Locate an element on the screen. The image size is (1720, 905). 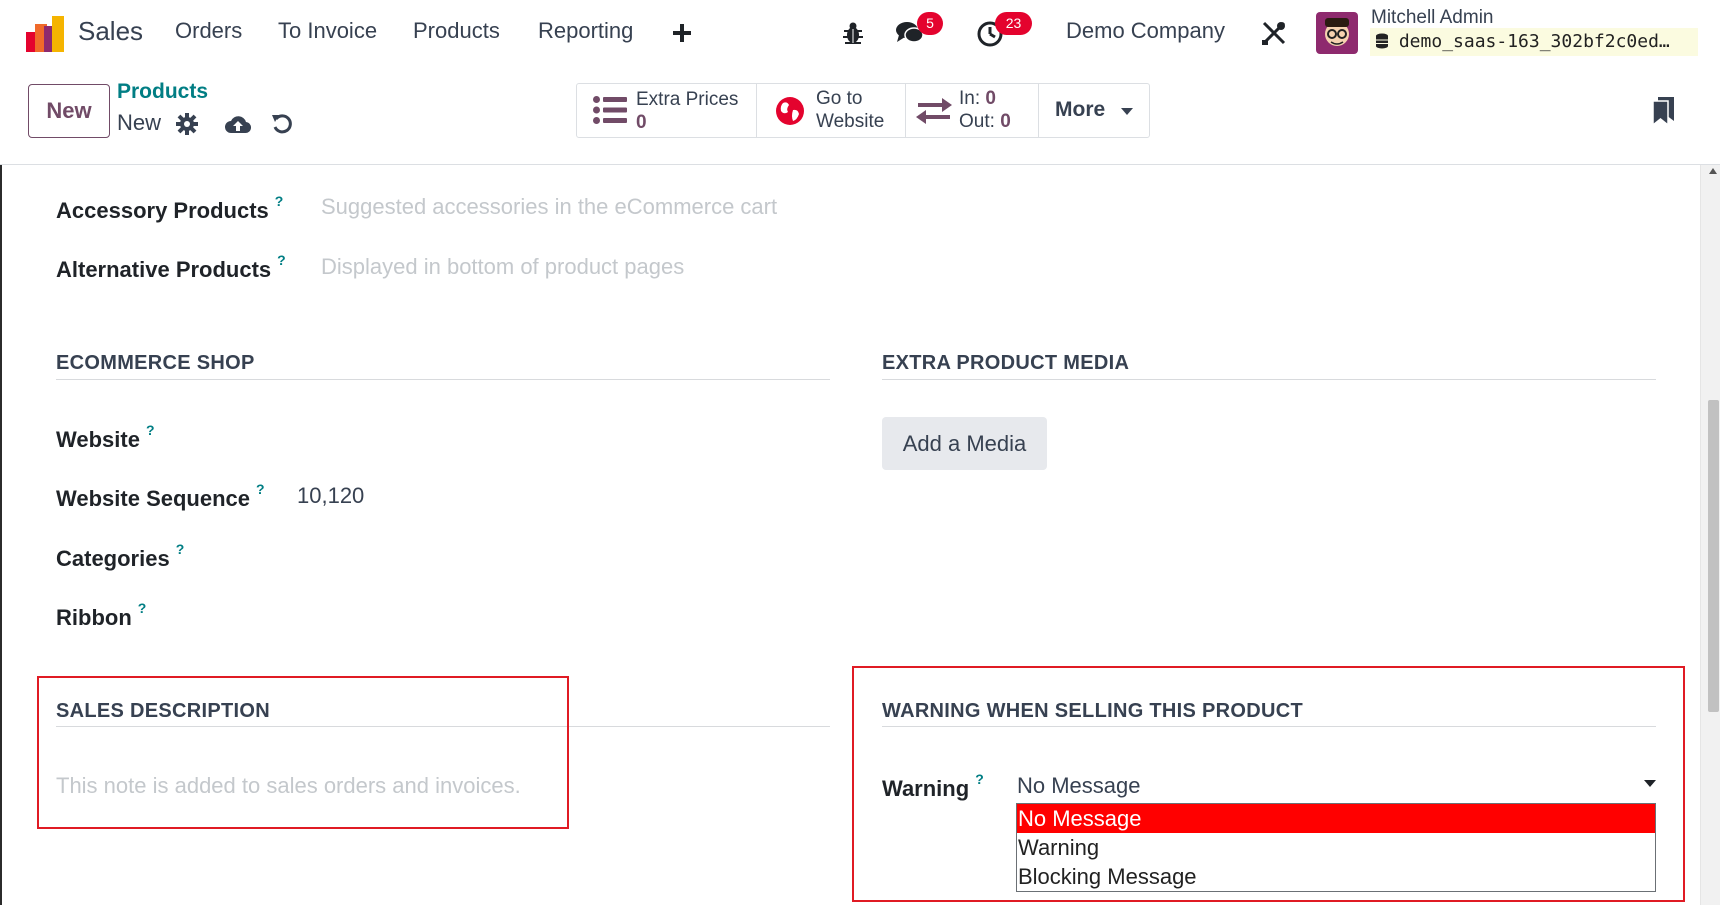
activities-badge: 23 is located at coordinates (1013, 23).